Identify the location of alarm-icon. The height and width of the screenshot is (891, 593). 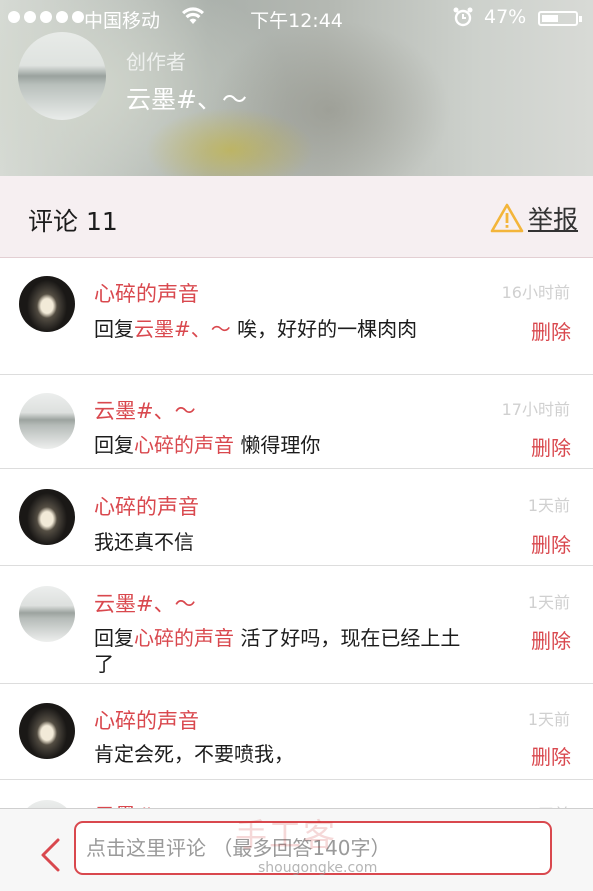
(463, 19).